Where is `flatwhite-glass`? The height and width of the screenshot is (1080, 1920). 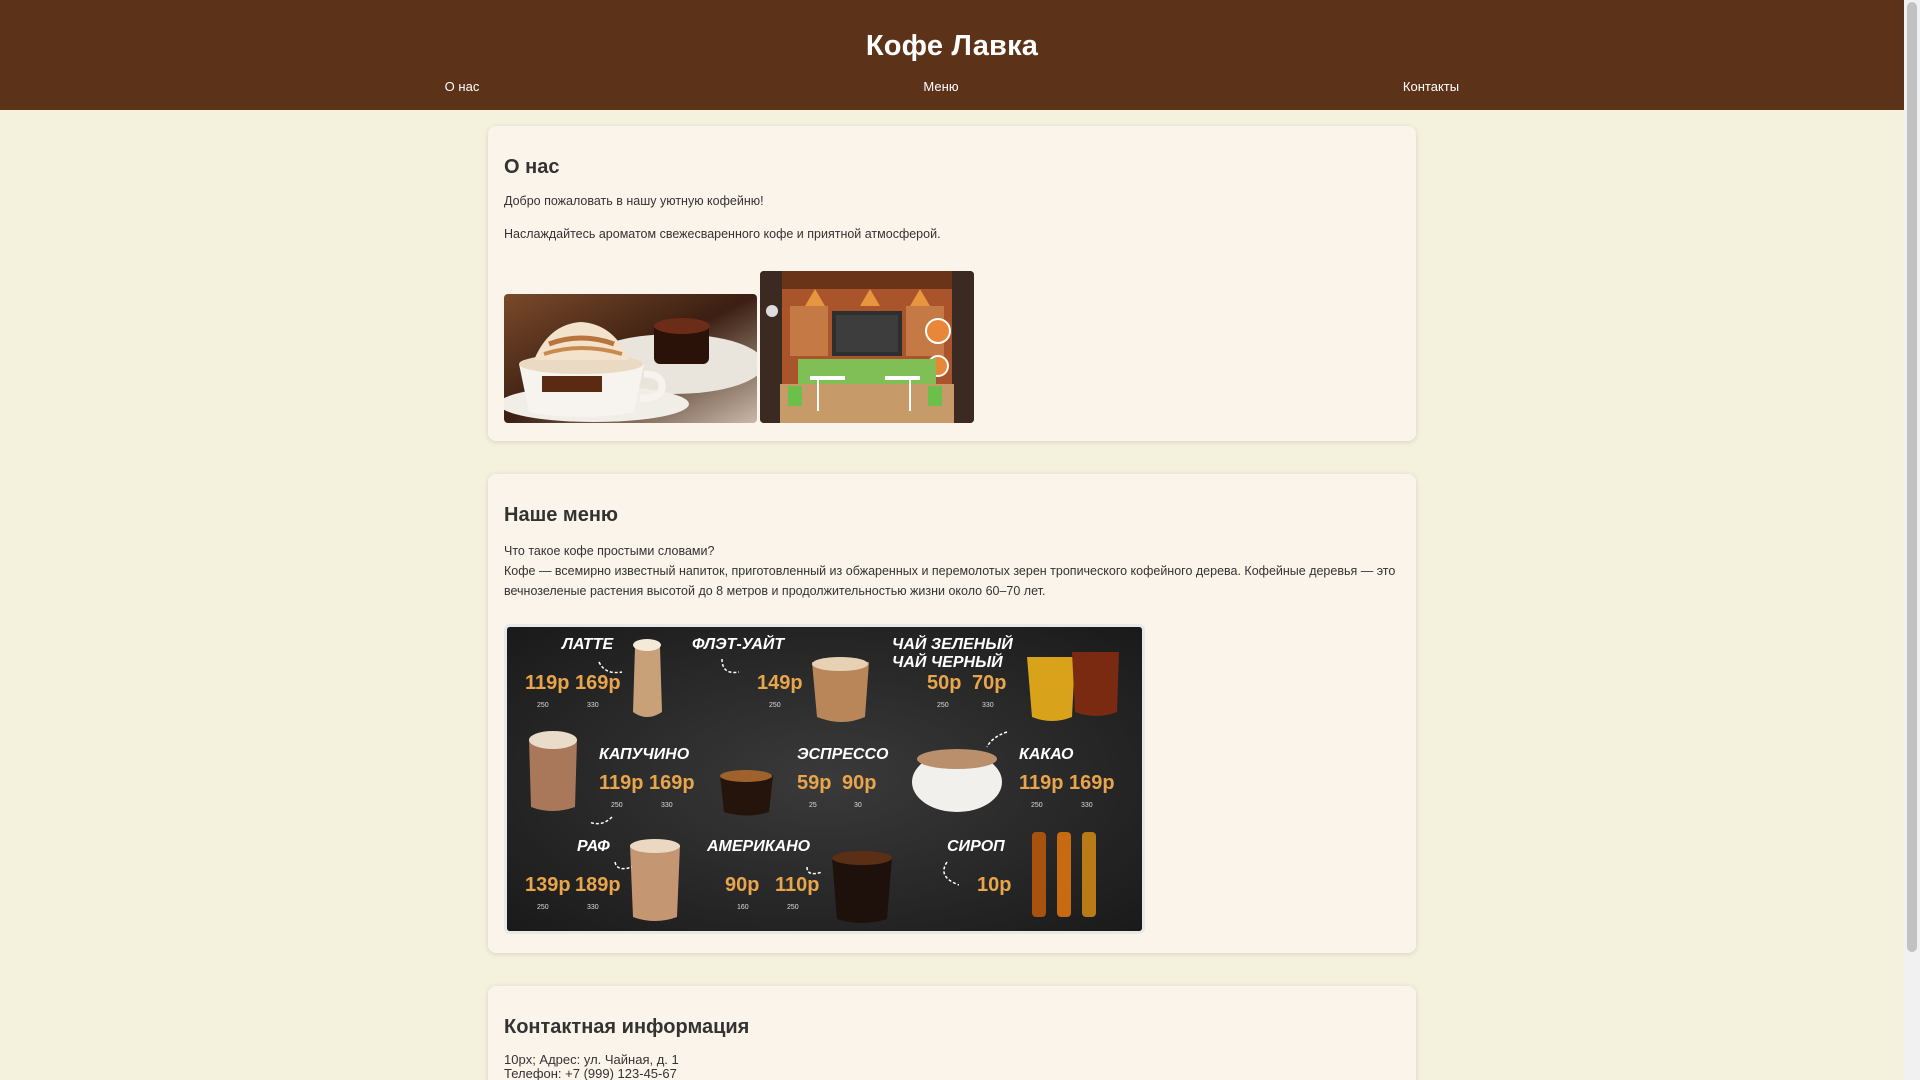
flatwhite-glass is located at coordinates (840, 692).